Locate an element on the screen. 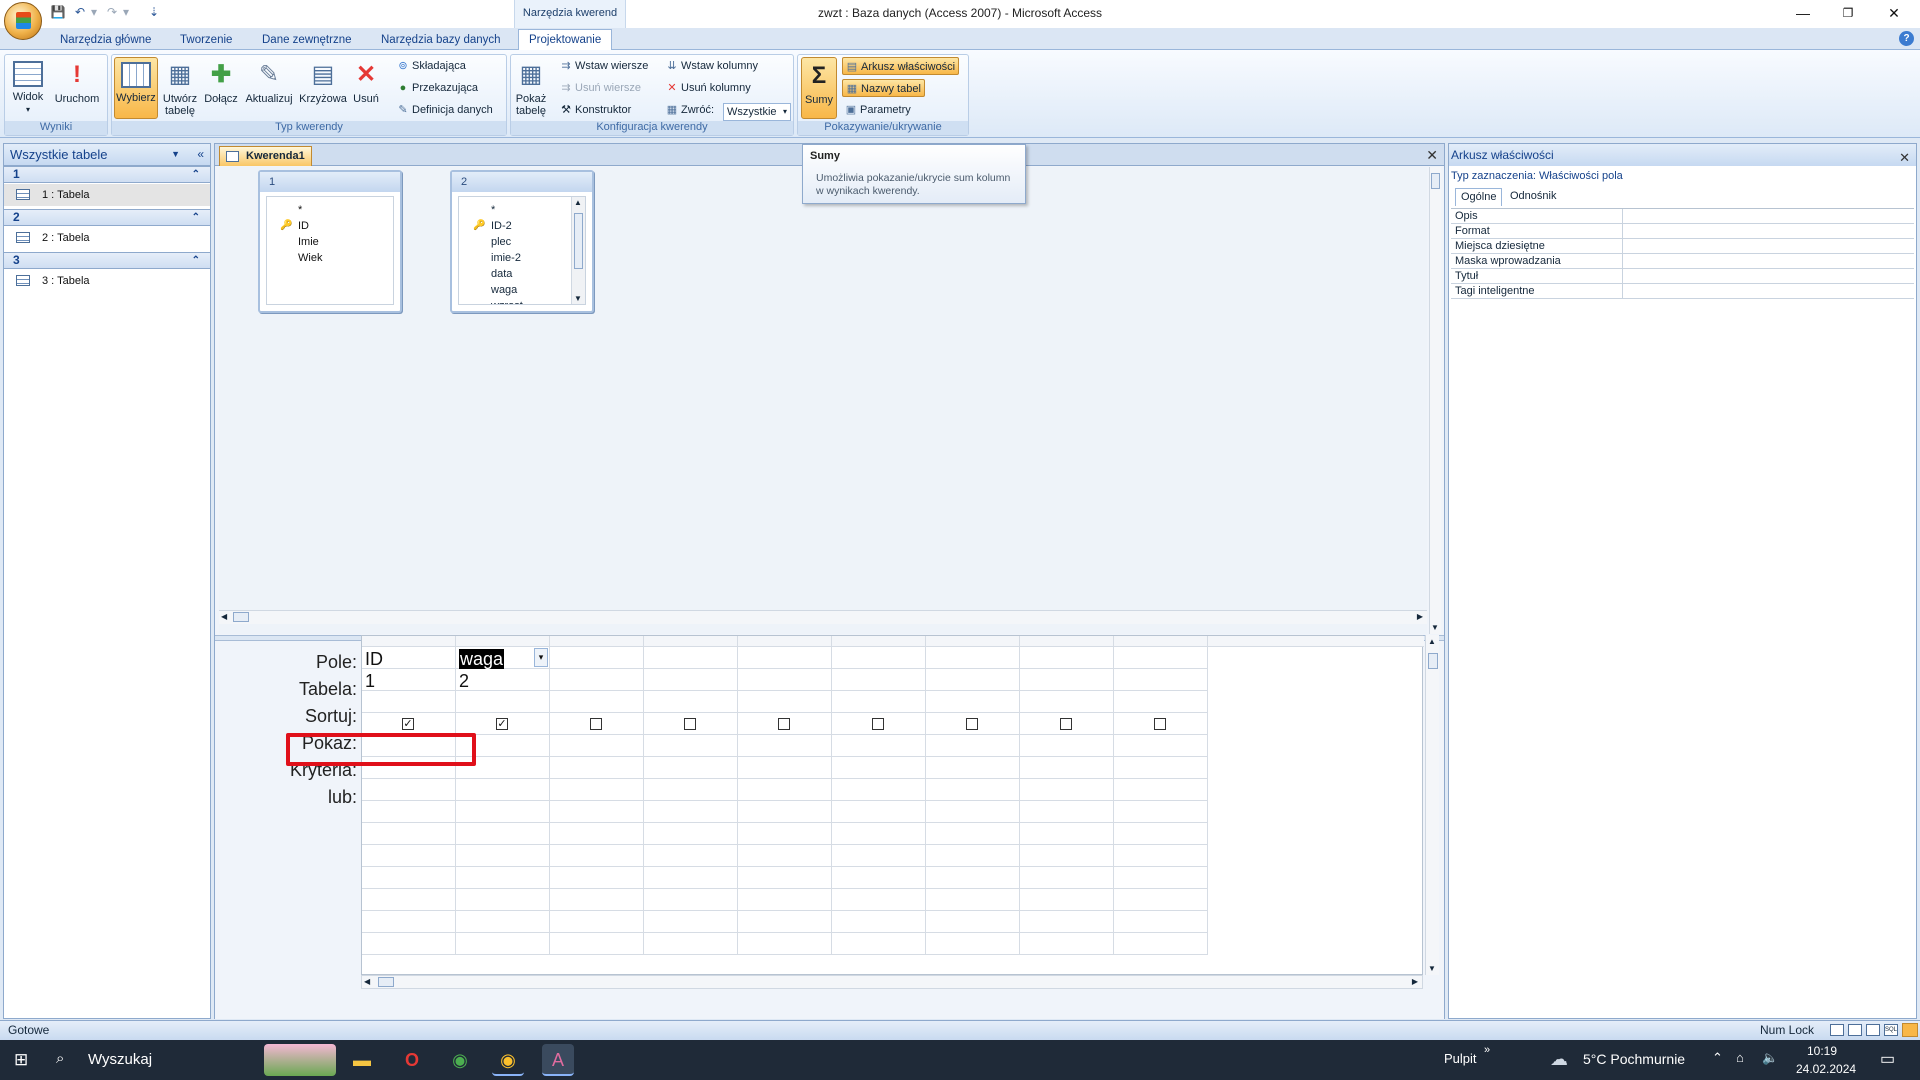 The image size is (1920, 1080). chevron-down-icon: ▼ is located at coordinates (175, 154).